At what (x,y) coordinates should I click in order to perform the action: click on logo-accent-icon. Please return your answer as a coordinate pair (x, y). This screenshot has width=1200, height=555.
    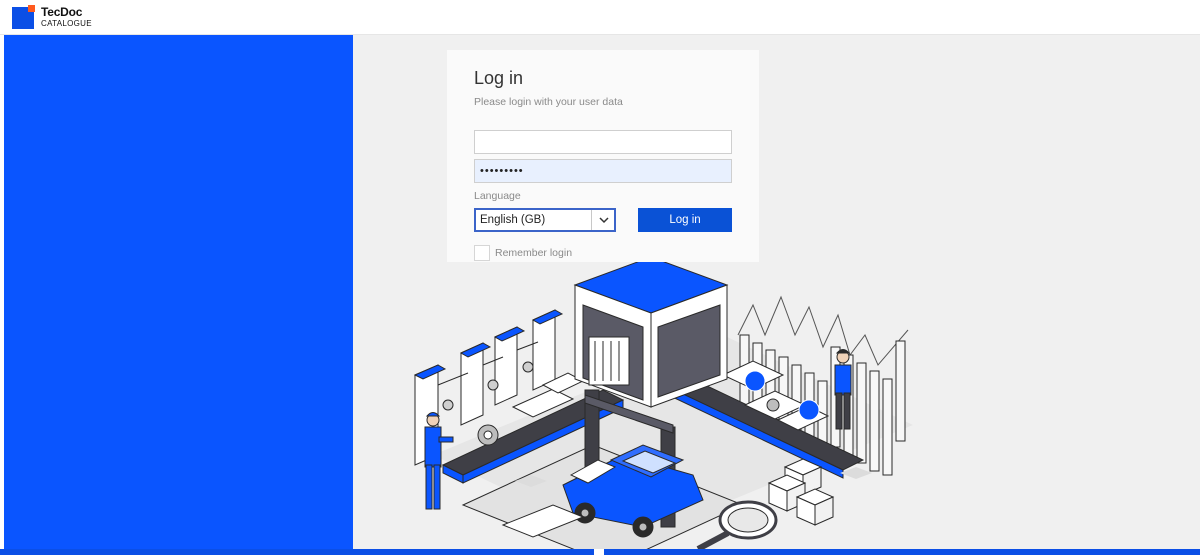
    Looking at the image, I should click on (31, 8).